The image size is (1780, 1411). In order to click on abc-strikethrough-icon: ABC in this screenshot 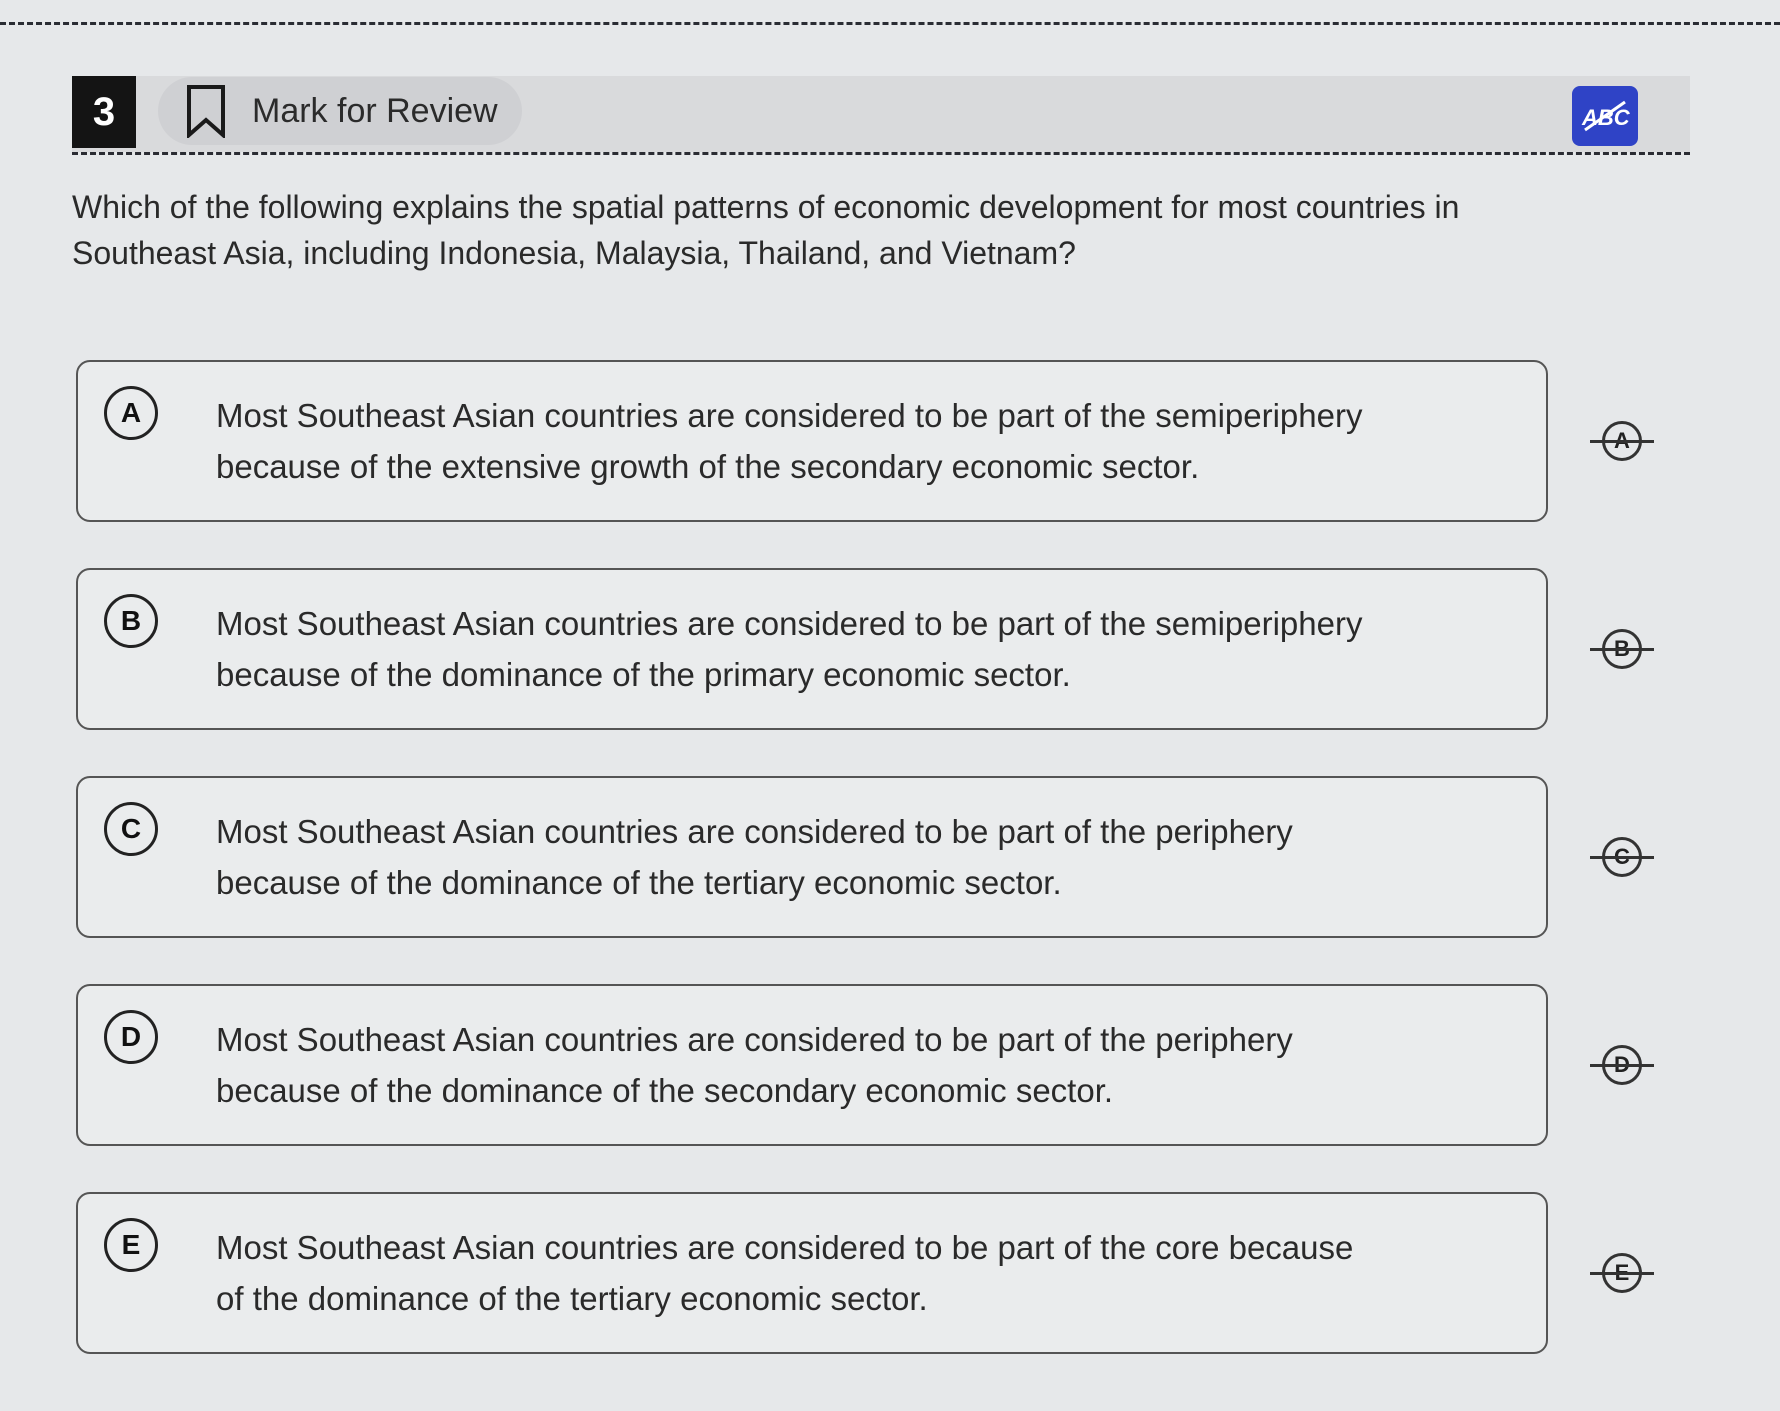, I will do `click(1606, 116)`.